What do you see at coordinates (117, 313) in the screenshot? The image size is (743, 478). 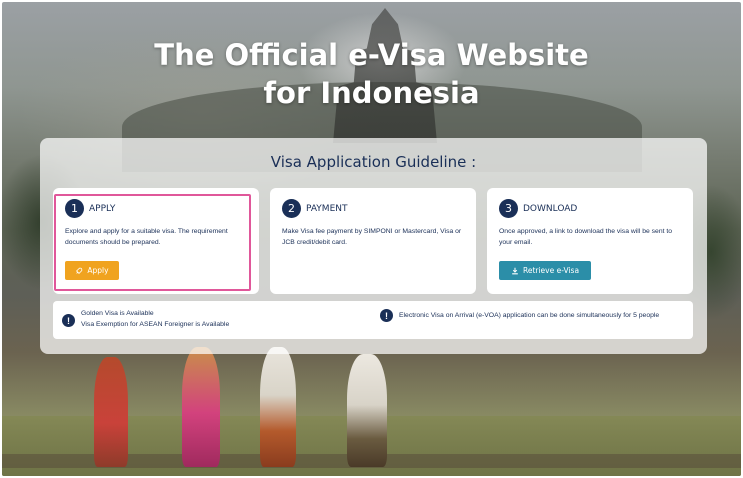 I see `golden-visa-text: Golden Visa is Available` at bounding box center [117, 313].